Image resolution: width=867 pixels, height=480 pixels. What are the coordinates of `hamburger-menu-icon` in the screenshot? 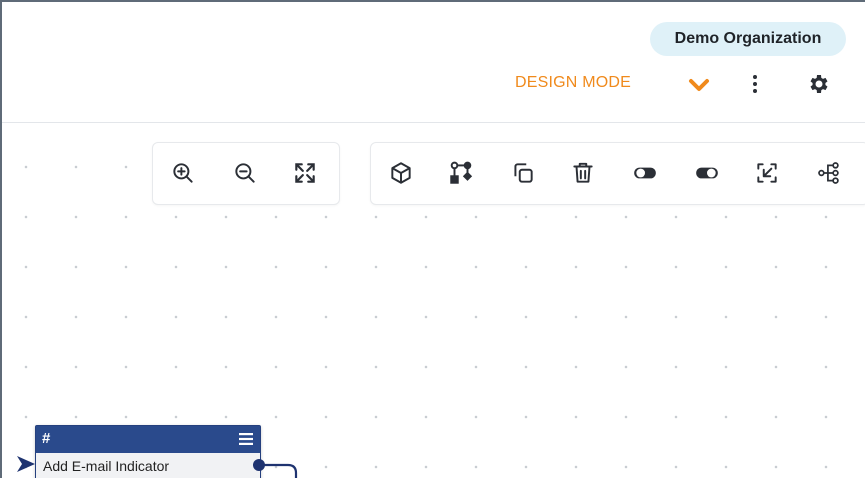 It's located at (246, 439).